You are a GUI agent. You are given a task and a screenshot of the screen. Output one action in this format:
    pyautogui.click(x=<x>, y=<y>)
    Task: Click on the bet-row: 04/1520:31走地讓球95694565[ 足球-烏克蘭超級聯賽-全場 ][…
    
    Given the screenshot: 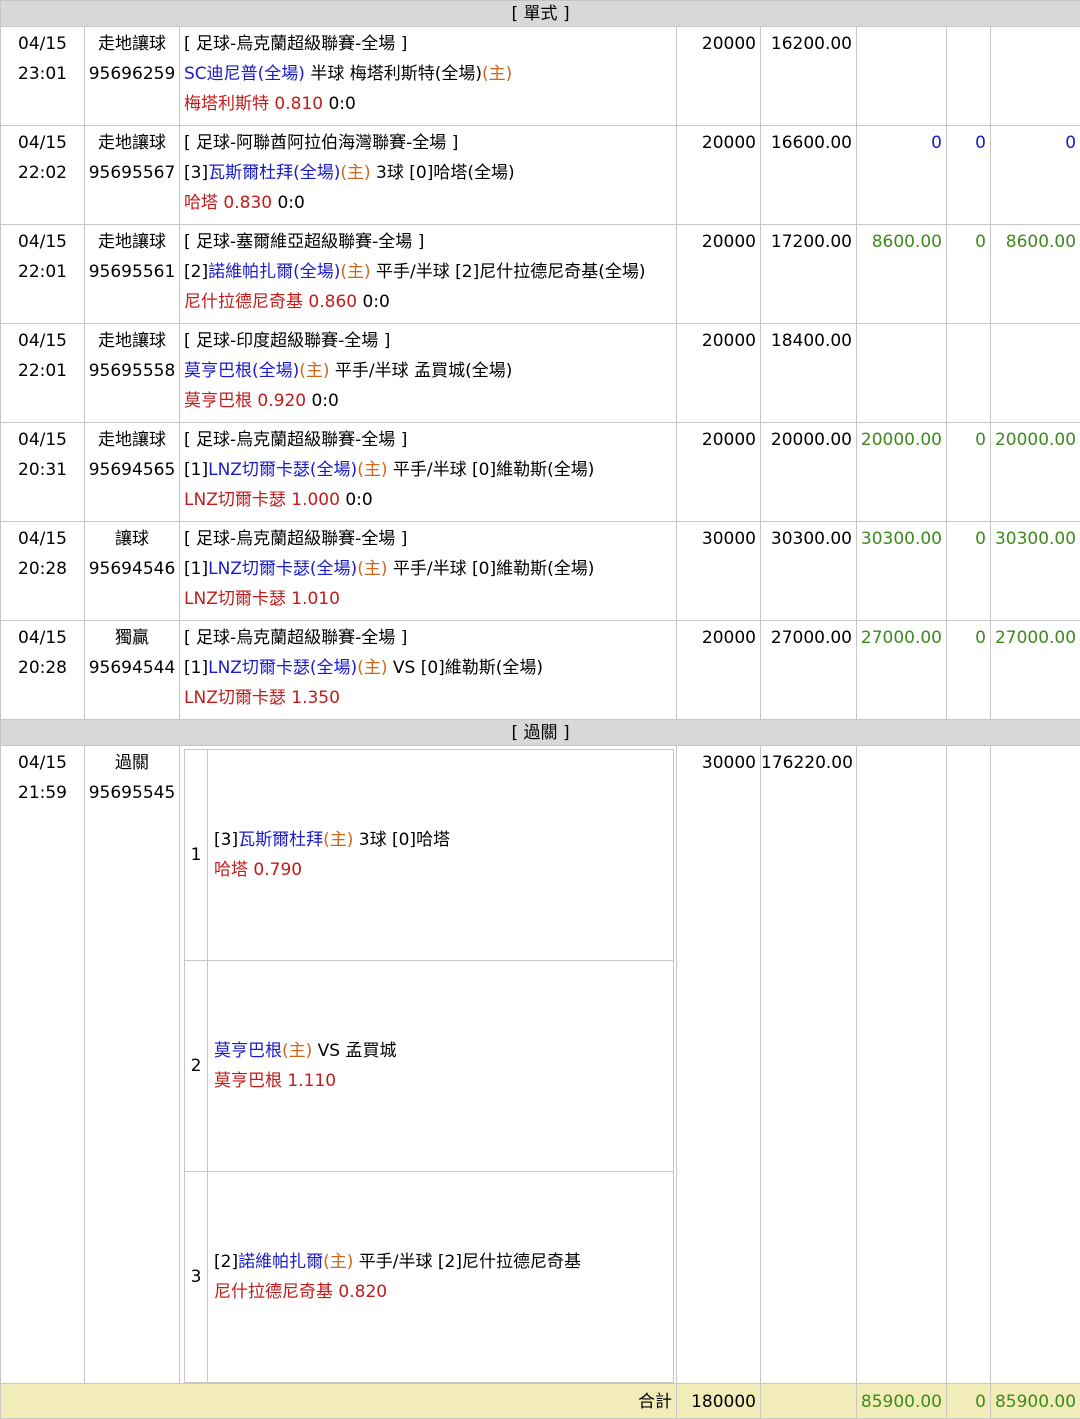 What is the action you would take?
    pyautogui.click(x=540, y=472)
    